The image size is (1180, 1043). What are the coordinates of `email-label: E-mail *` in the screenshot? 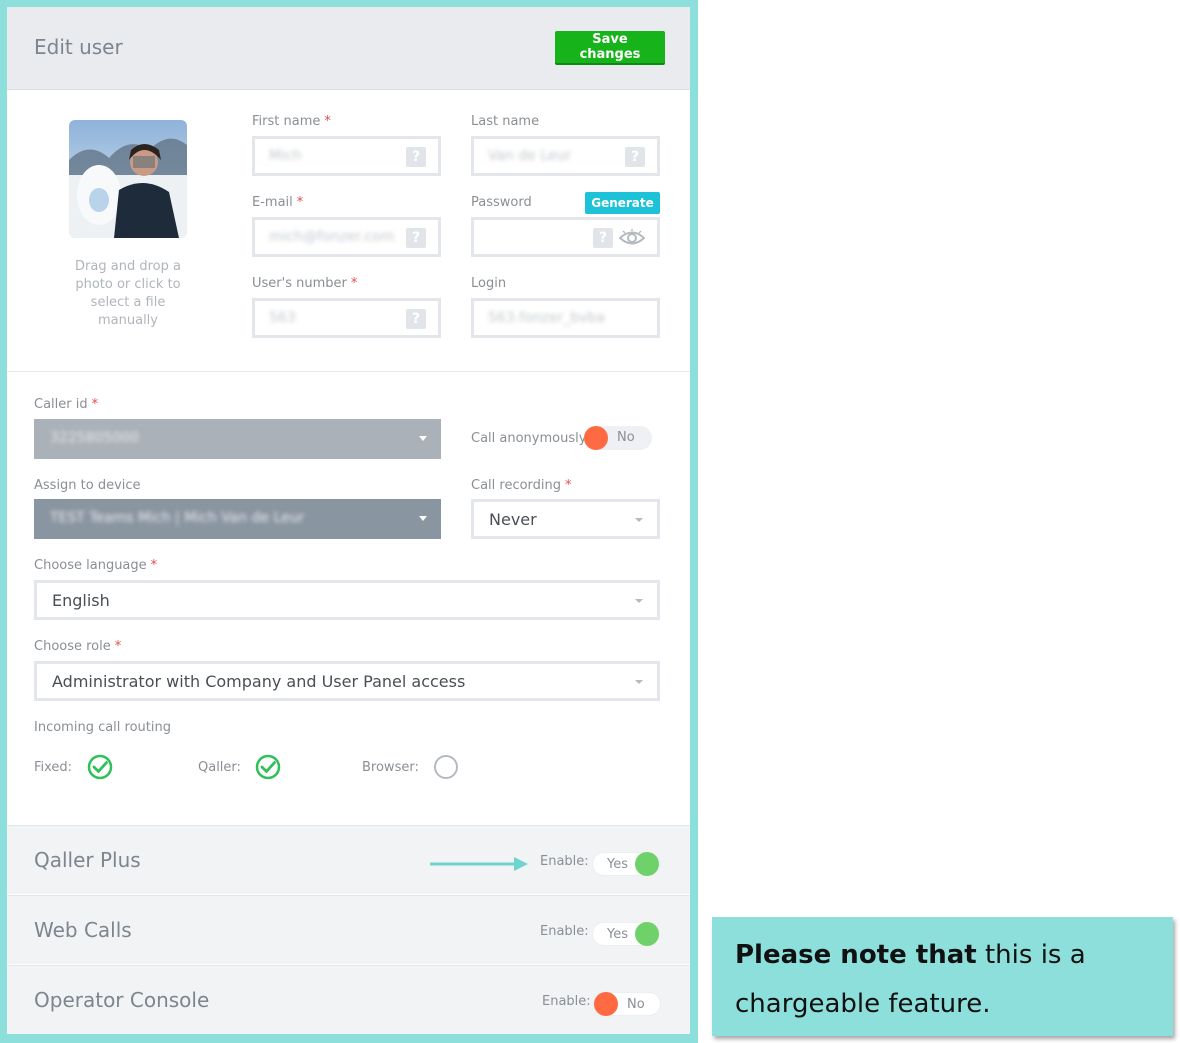 It's located at (278, 202).